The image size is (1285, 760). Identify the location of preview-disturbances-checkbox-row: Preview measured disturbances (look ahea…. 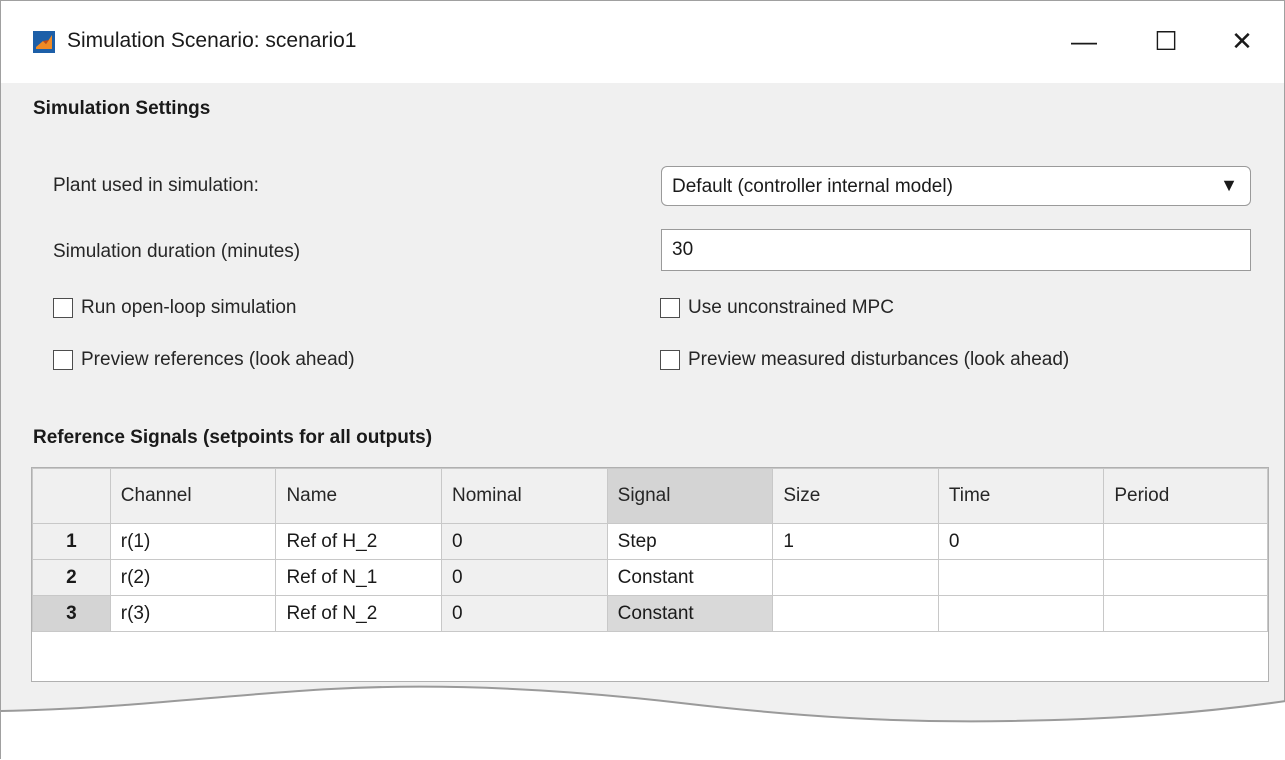
(864, 360).